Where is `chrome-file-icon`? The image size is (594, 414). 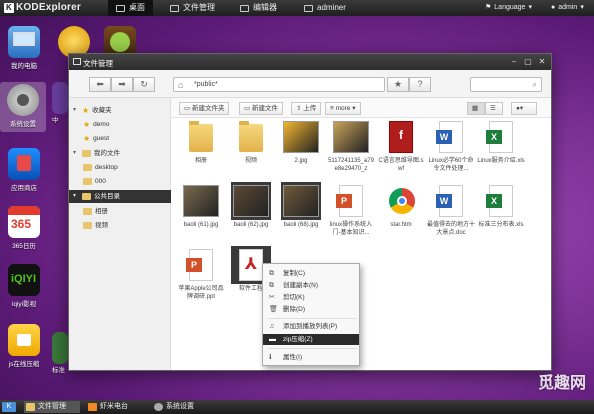
chrome-file-icon is located at coordinates (401, 201).